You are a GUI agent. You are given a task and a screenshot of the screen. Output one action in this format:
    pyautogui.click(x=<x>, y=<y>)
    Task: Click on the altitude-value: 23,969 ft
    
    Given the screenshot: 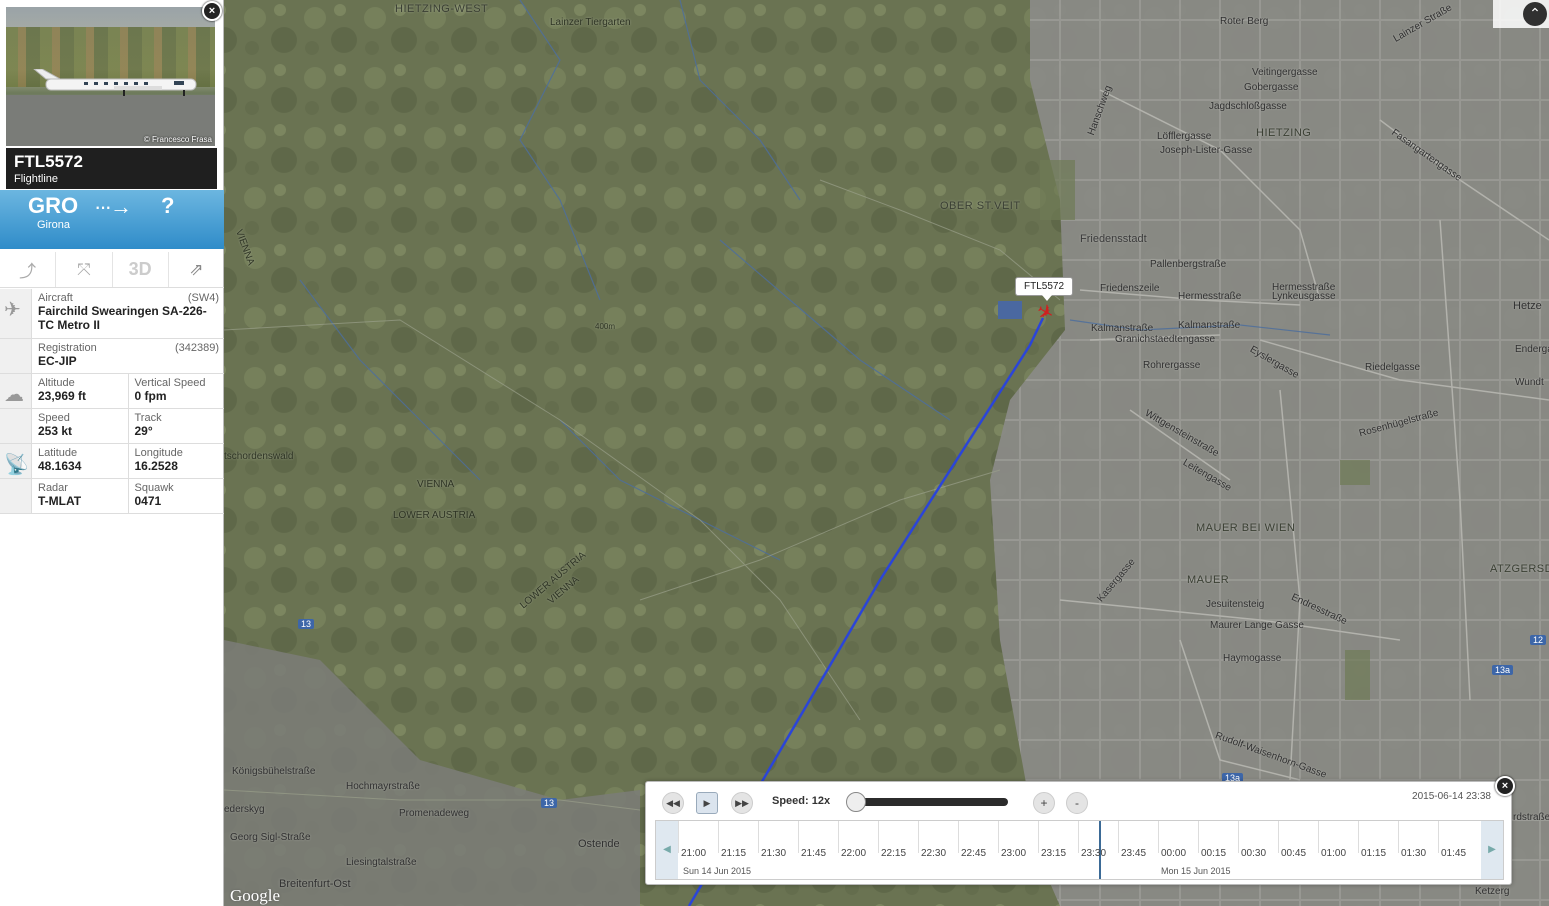 What is the action you would take?
    pyautogui.click(x=62, y=396)
    